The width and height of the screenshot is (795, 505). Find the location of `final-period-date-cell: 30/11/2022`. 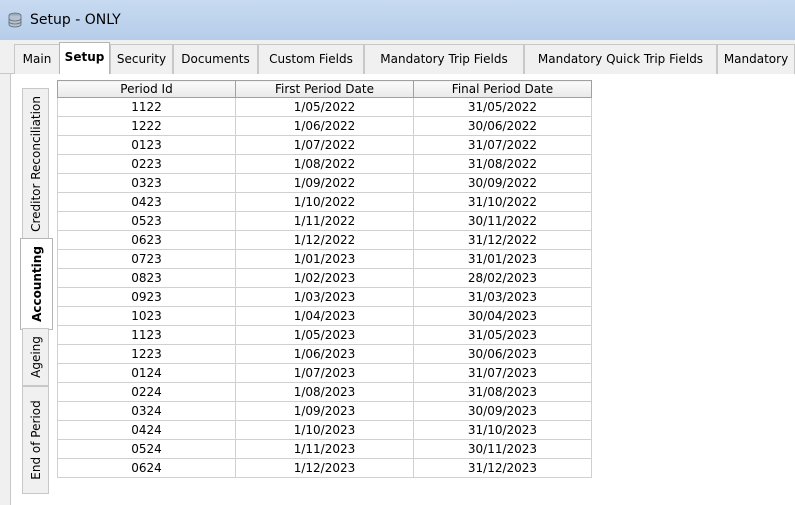

final-period-date-cell: 30/11/2022 is located at coordinates (502, 221).